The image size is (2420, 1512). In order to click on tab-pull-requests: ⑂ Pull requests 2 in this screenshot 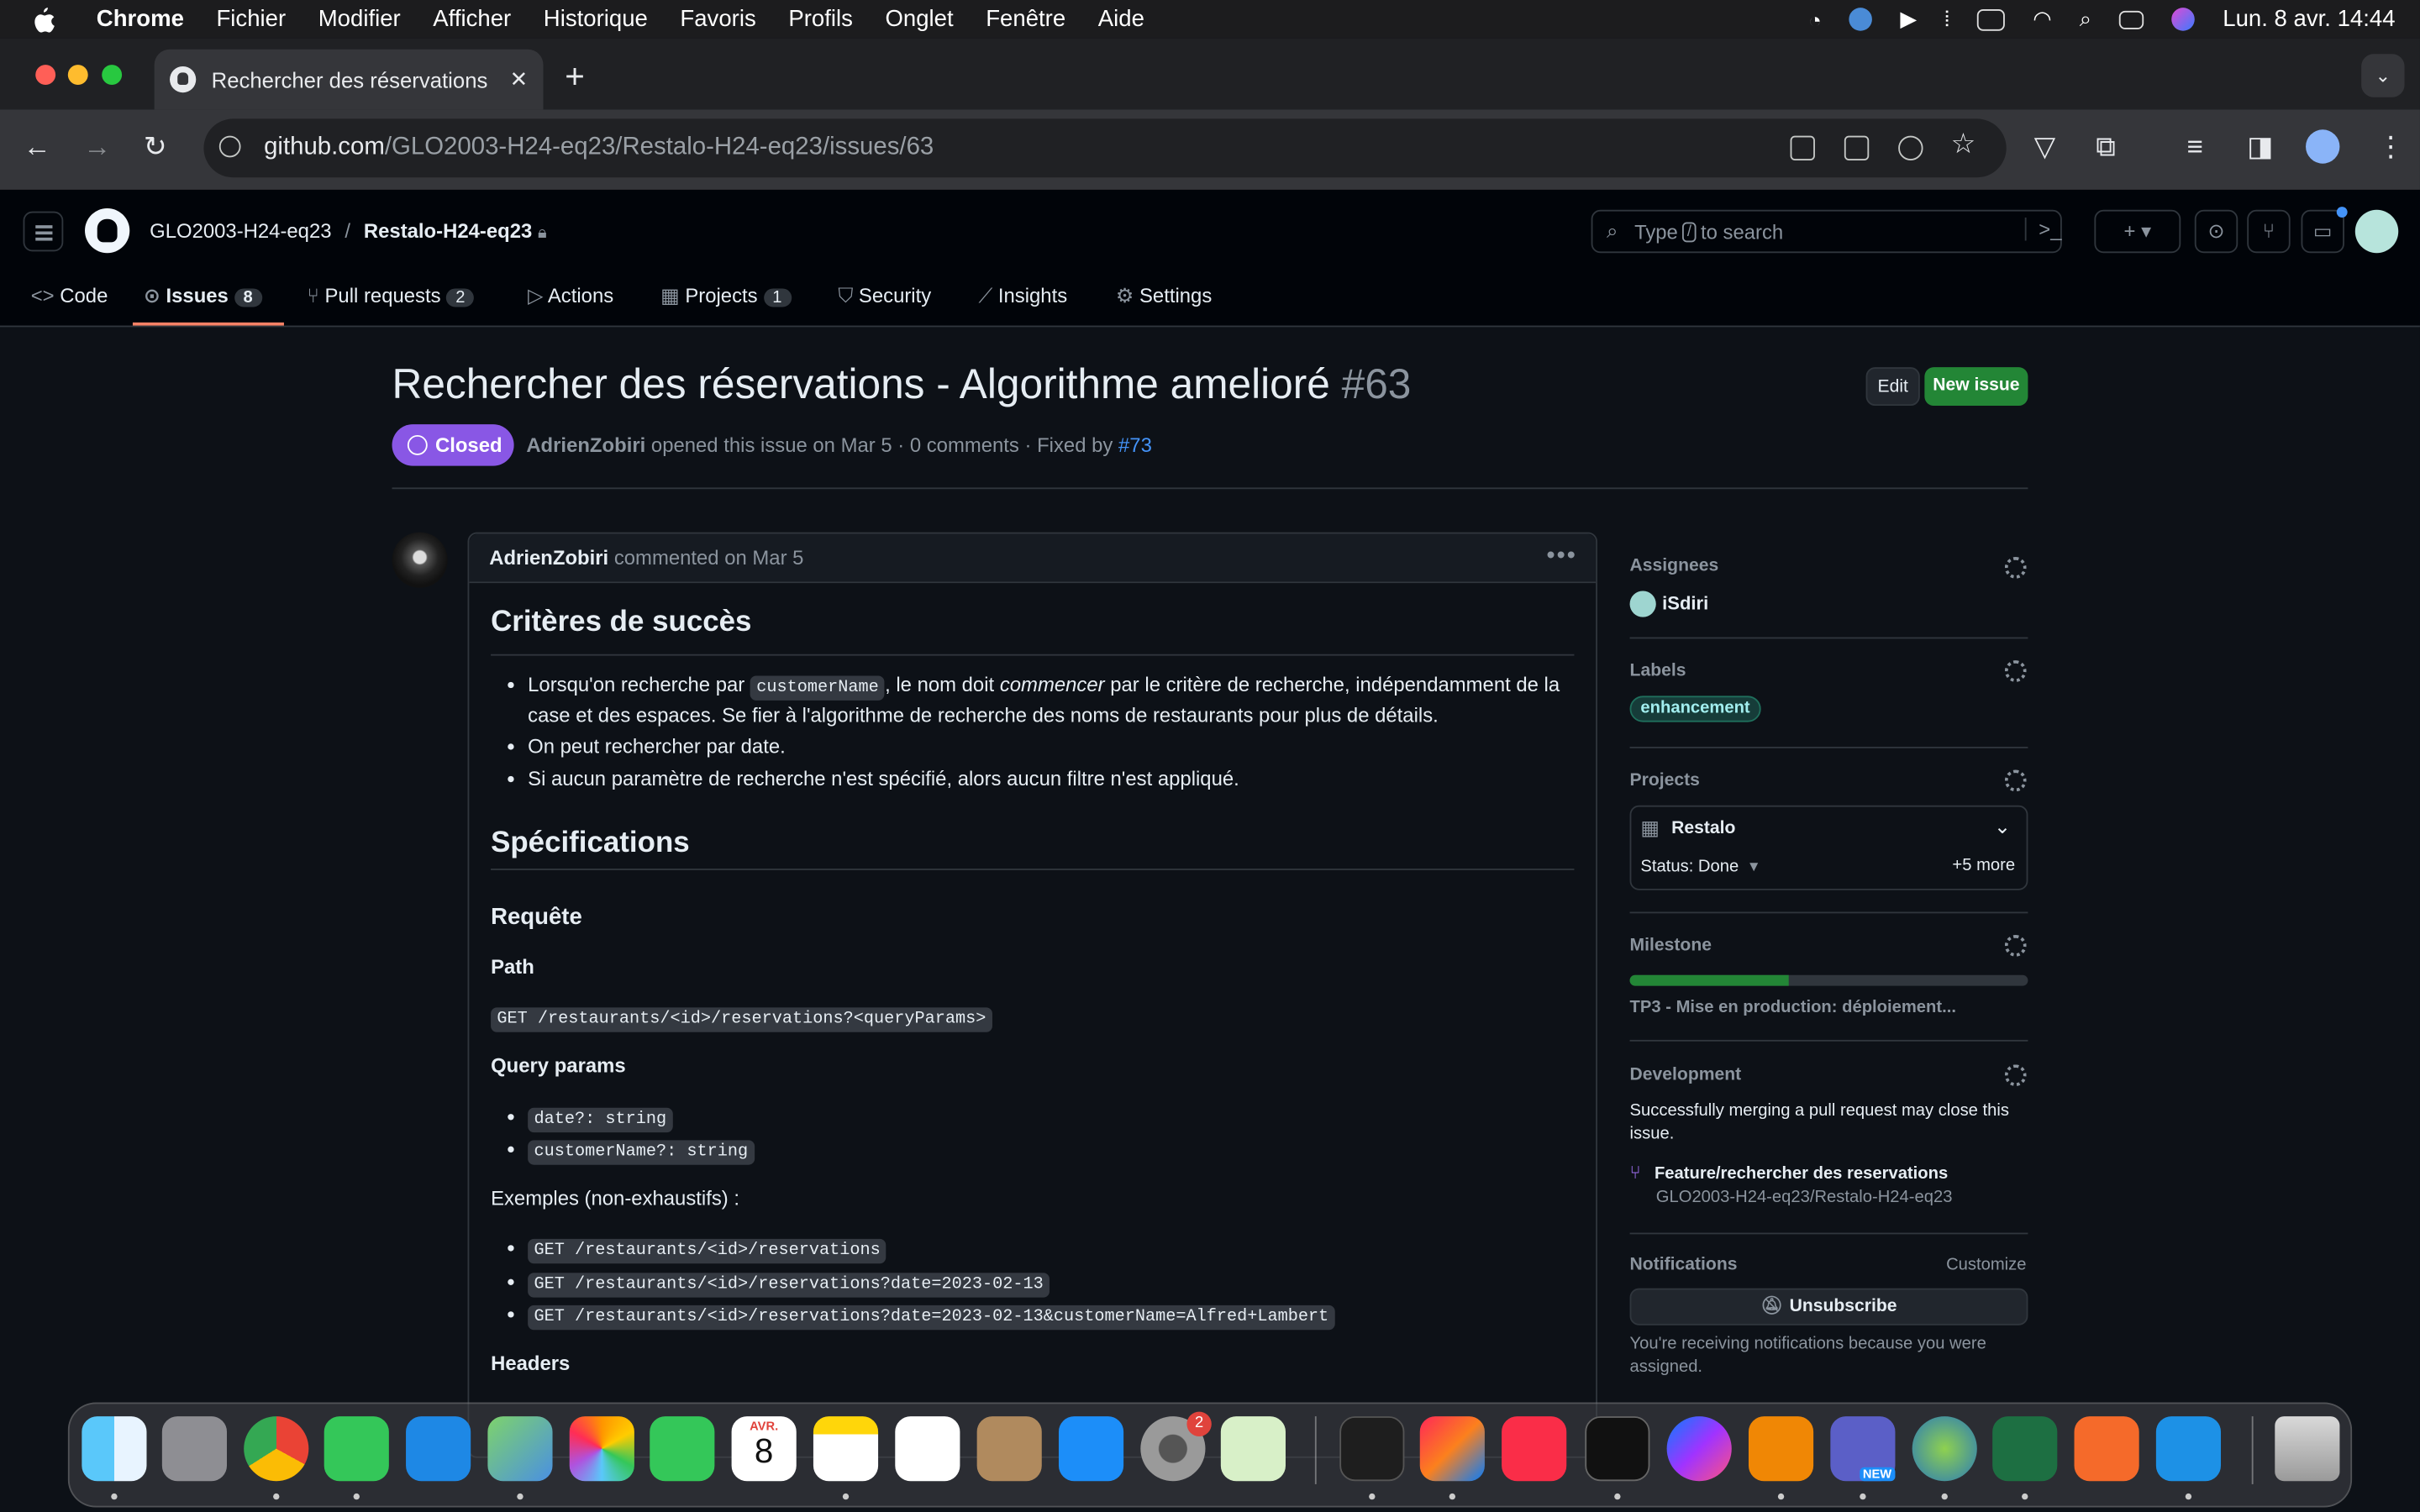, I will do `click(391, 297)`.